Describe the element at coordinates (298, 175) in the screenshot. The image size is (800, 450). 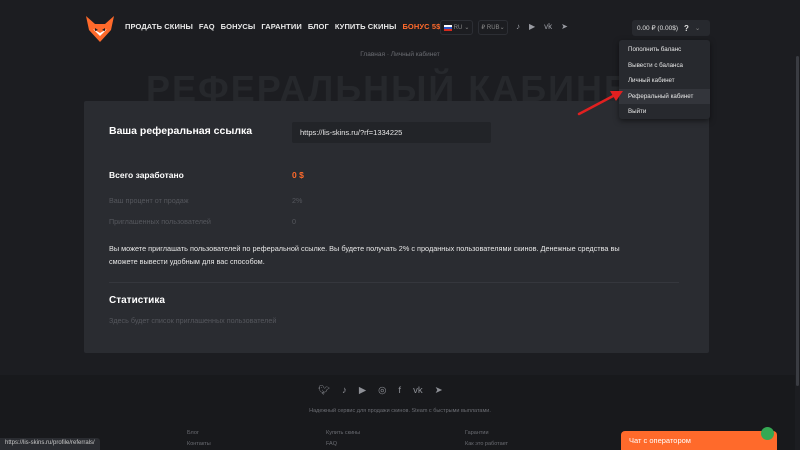
I see `earned-value: 0 $` at that location.